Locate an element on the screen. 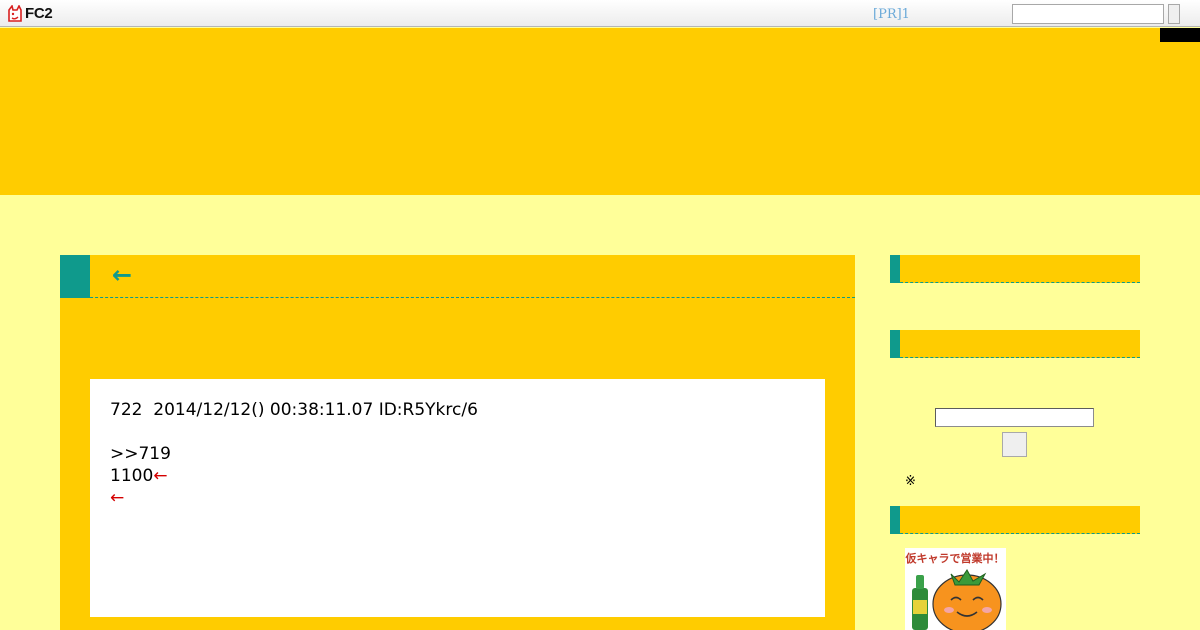 This screenshot has height=630, width=1200. post-line-text: 1100 is located at coordinates (132, 476).